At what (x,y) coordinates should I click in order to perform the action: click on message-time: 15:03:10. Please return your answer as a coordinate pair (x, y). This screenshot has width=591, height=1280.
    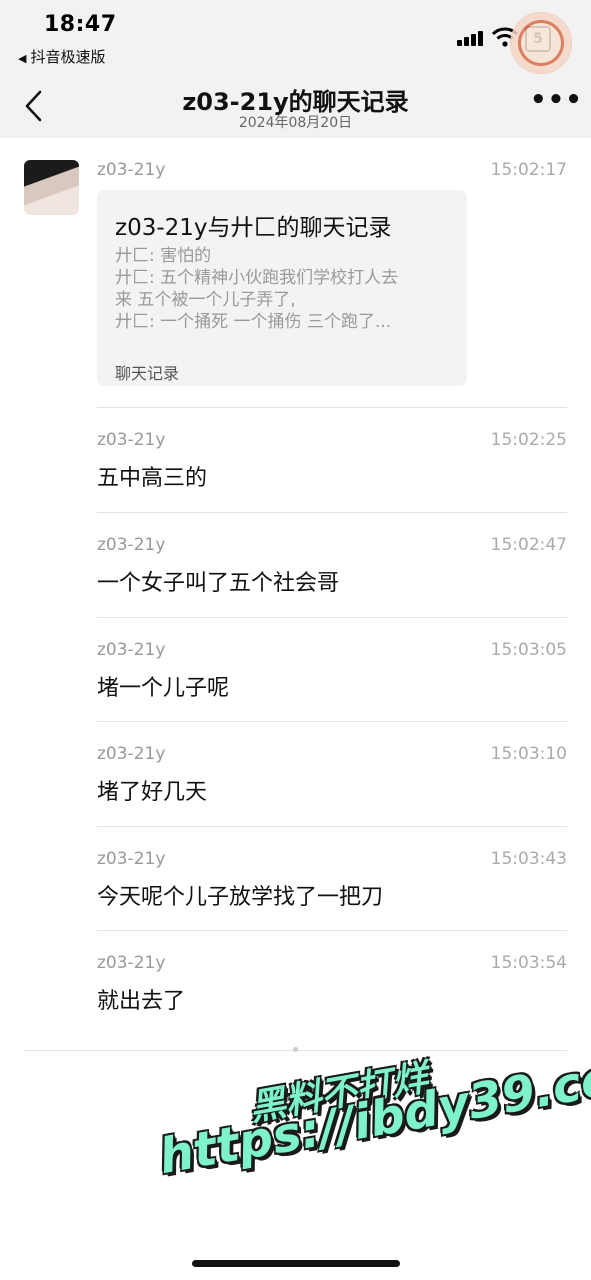
    Looking at the image, I should click on (528, 754).